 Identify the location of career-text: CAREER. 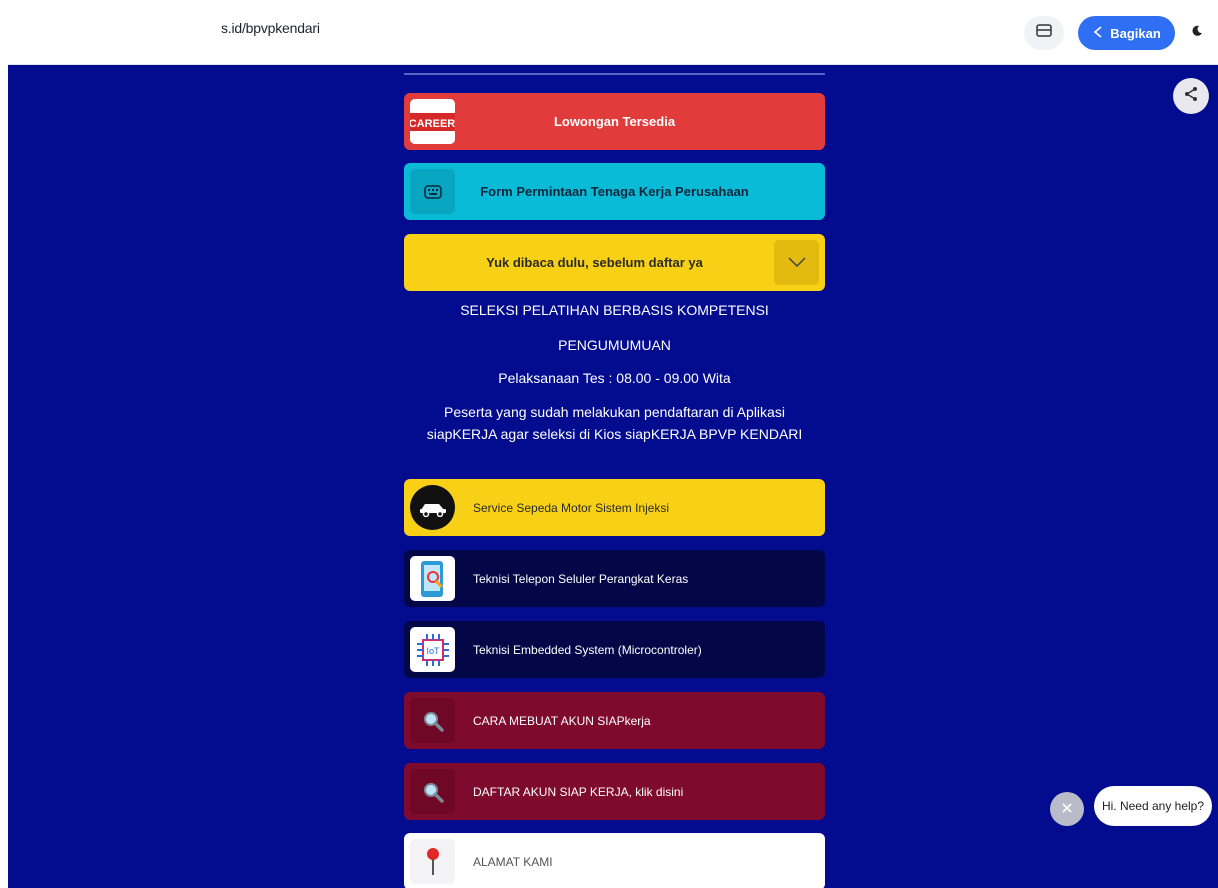
(432, 124).